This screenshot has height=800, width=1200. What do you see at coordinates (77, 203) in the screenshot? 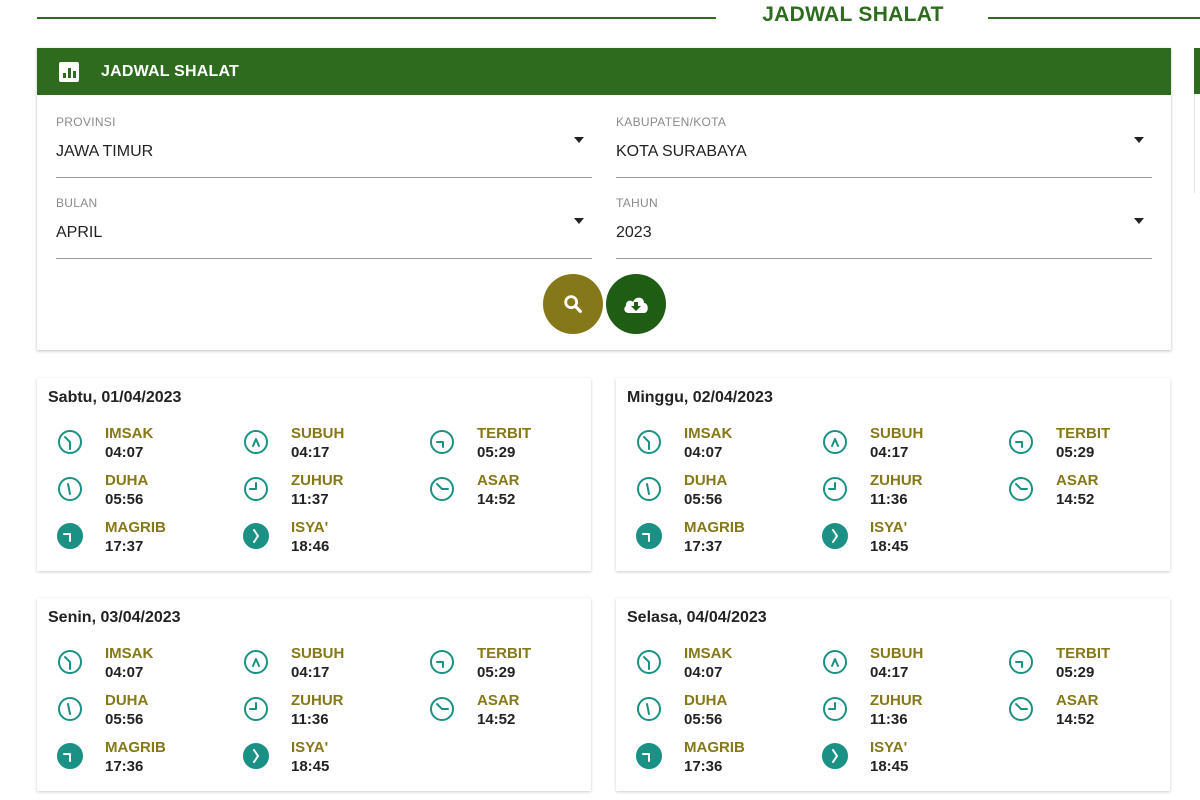
I see `bulan-label: BULAN` at bounding box center [77, 203].